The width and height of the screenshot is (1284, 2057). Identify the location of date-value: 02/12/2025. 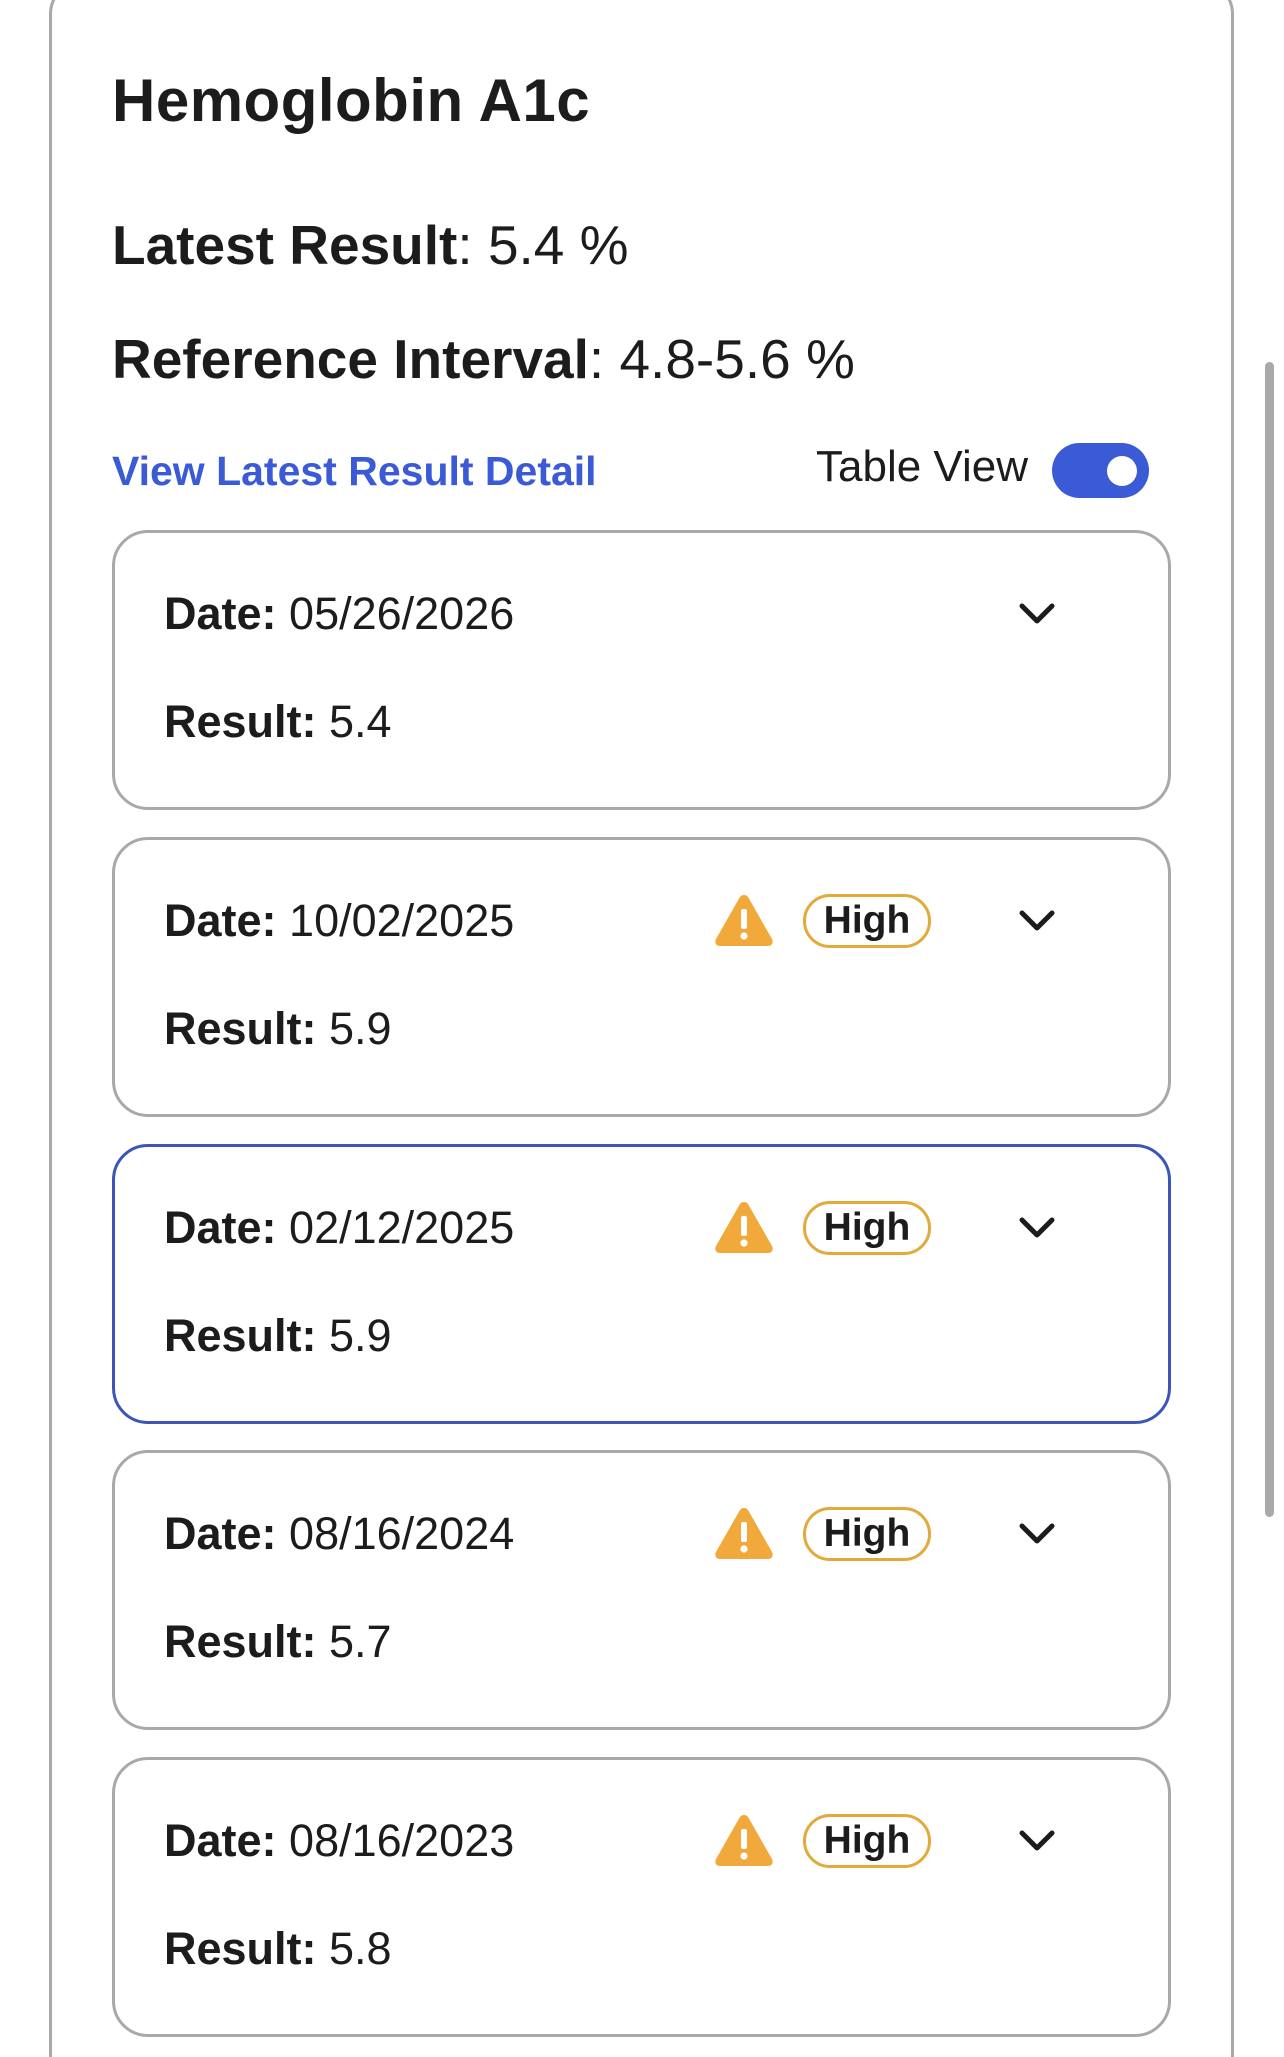
(402, 1227).